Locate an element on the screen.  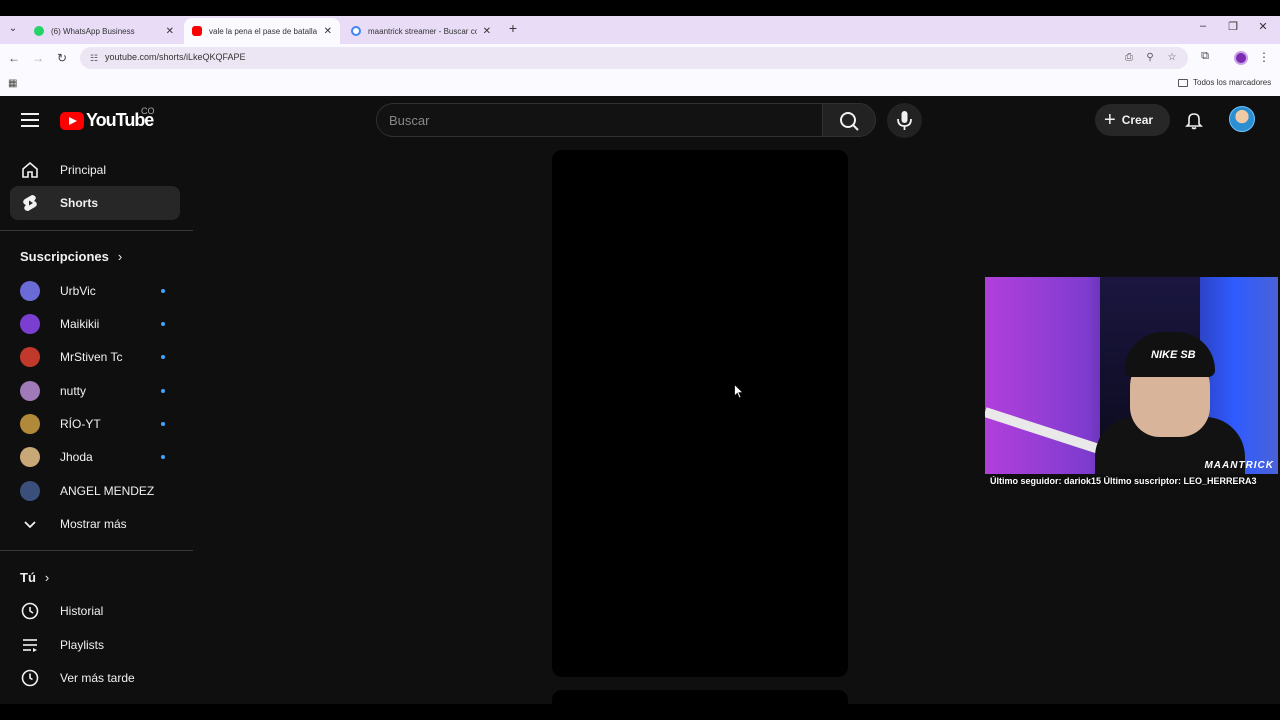
sidebar-item-historial: Historial is located at coordinates (95, 611).